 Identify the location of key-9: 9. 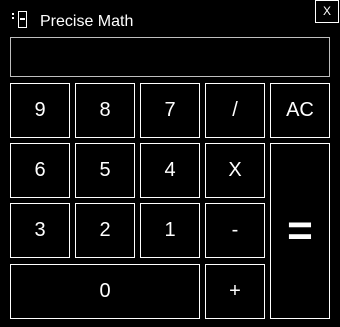
(40, 110).